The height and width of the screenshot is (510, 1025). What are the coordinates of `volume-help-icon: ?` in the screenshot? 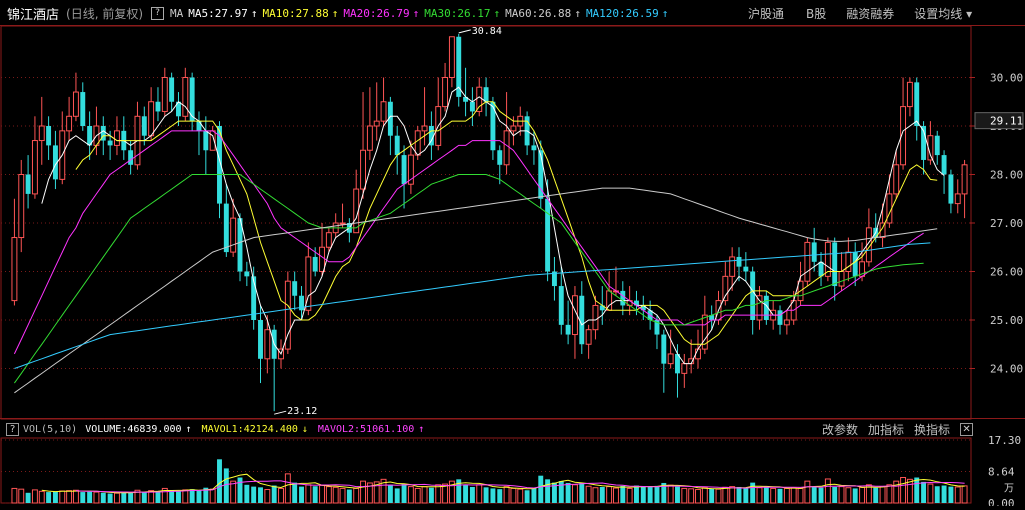 It's located at (12, 429).